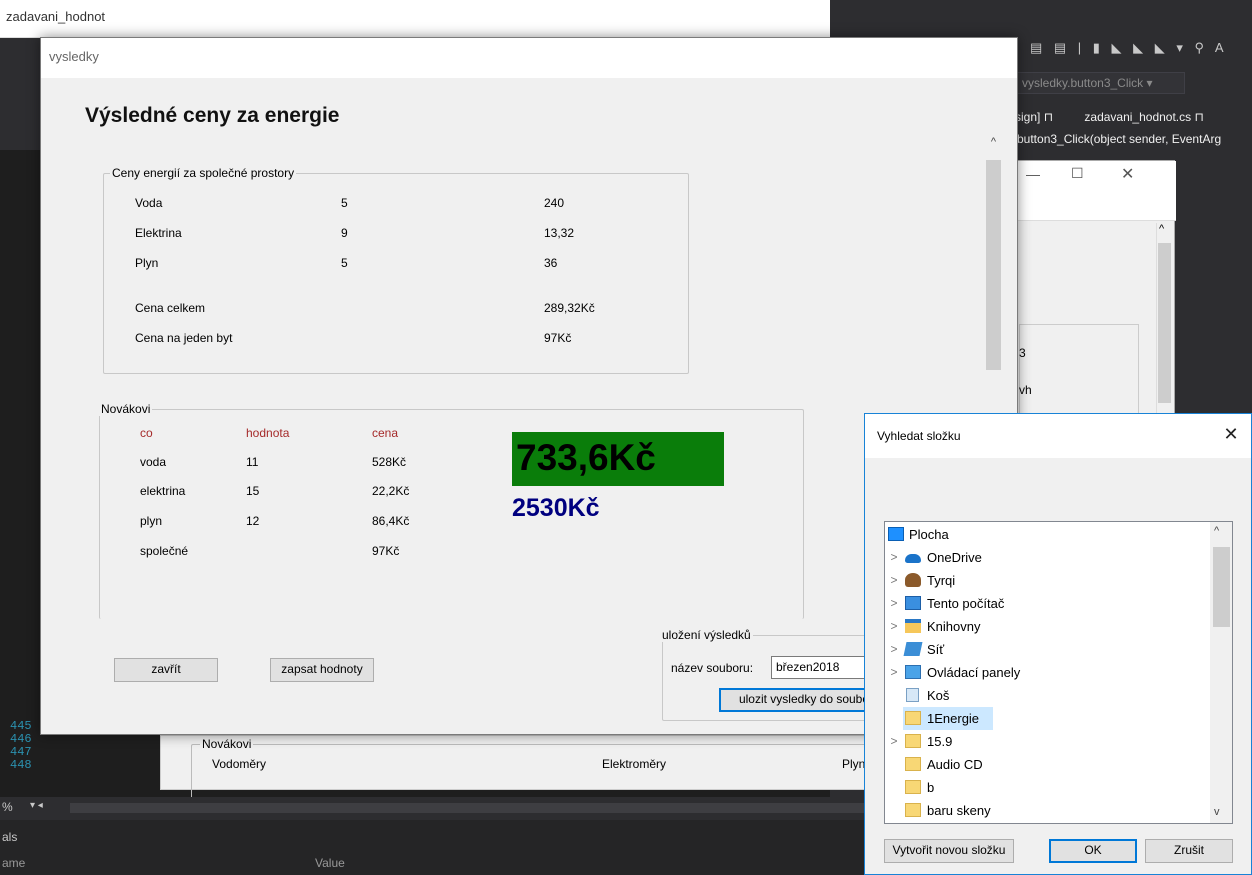 The height and width of the screenshot is (875, 1252). I want to click on cloud-icon, so click(913, 558).